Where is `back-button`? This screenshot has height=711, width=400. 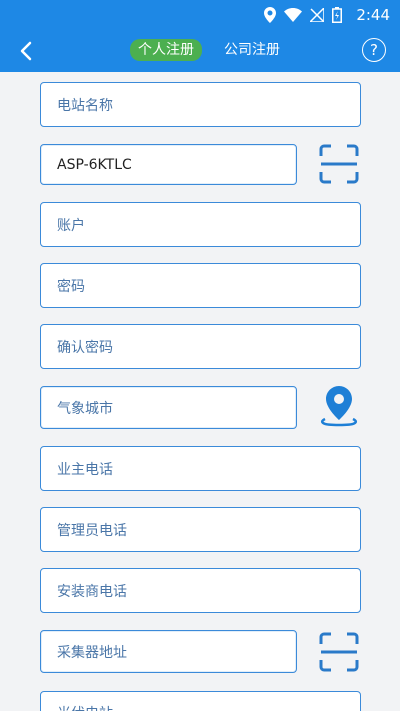 back-button is located at coordinates (26, 51).